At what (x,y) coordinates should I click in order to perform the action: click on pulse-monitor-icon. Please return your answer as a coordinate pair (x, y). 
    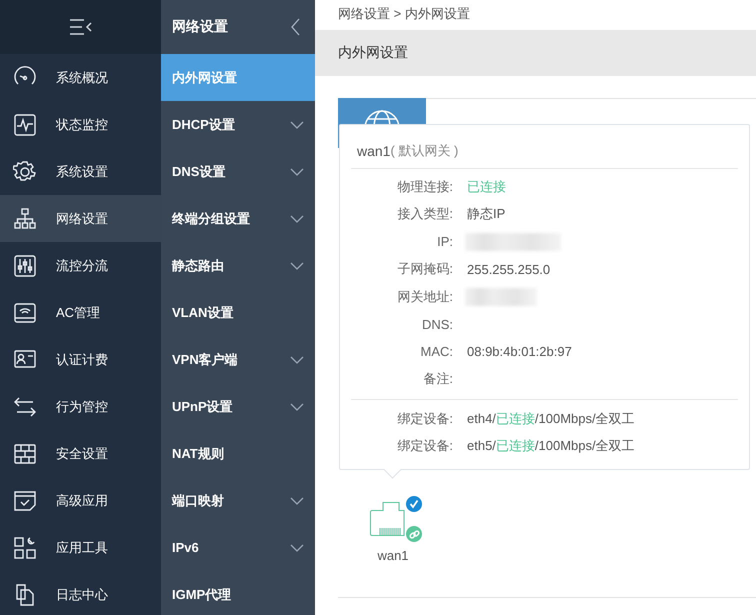
    Looking at the image, I should click on (25, 124).